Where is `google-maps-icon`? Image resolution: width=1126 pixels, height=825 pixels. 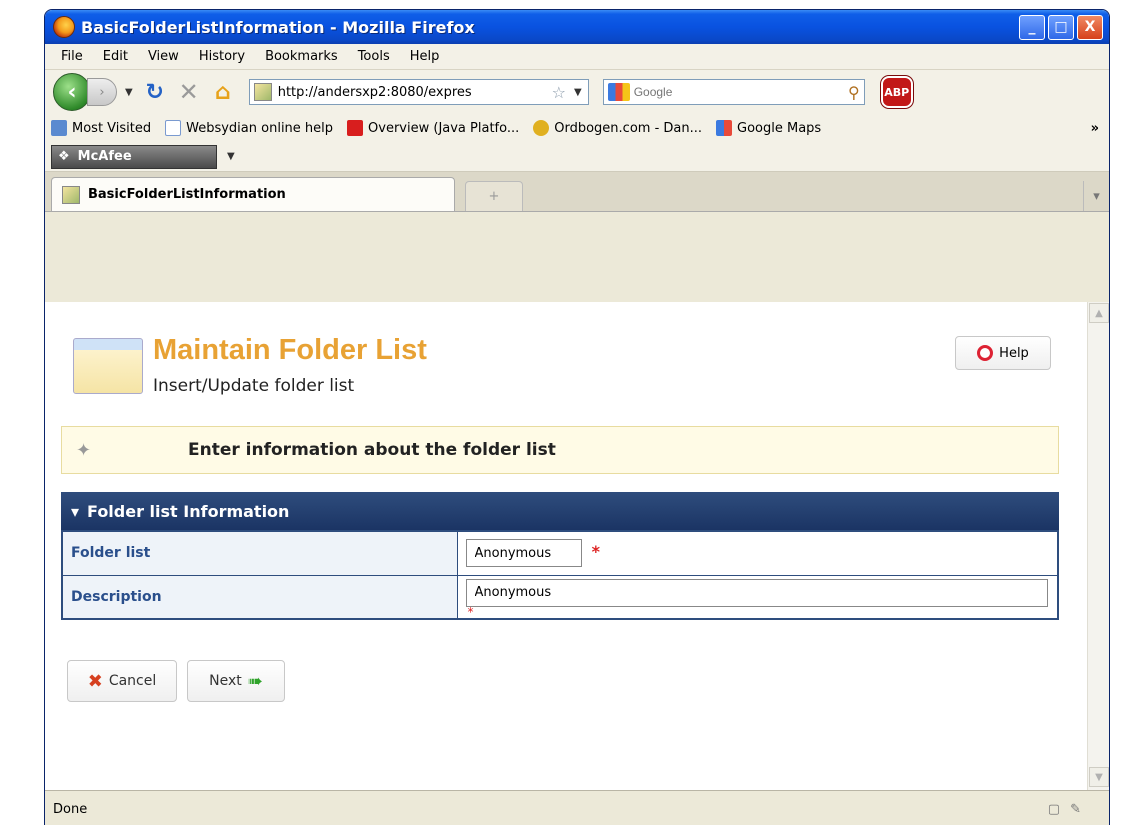 google-maps-icon is located at coordinates (724, 128).